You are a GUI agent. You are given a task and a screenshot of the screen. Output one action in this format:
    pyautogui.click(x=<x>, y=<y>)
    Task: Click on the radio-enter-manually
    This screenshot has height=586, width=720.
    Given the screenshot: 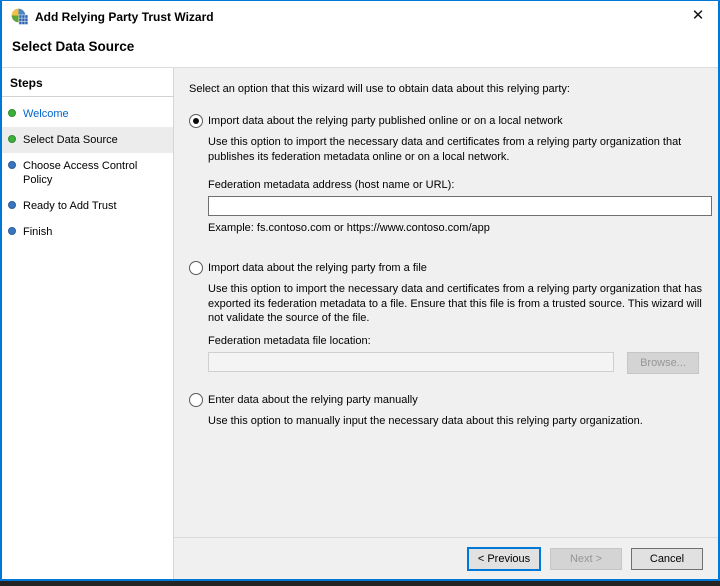 What is the action you would take?
    pyautogui.click(x=196, y=399)
    